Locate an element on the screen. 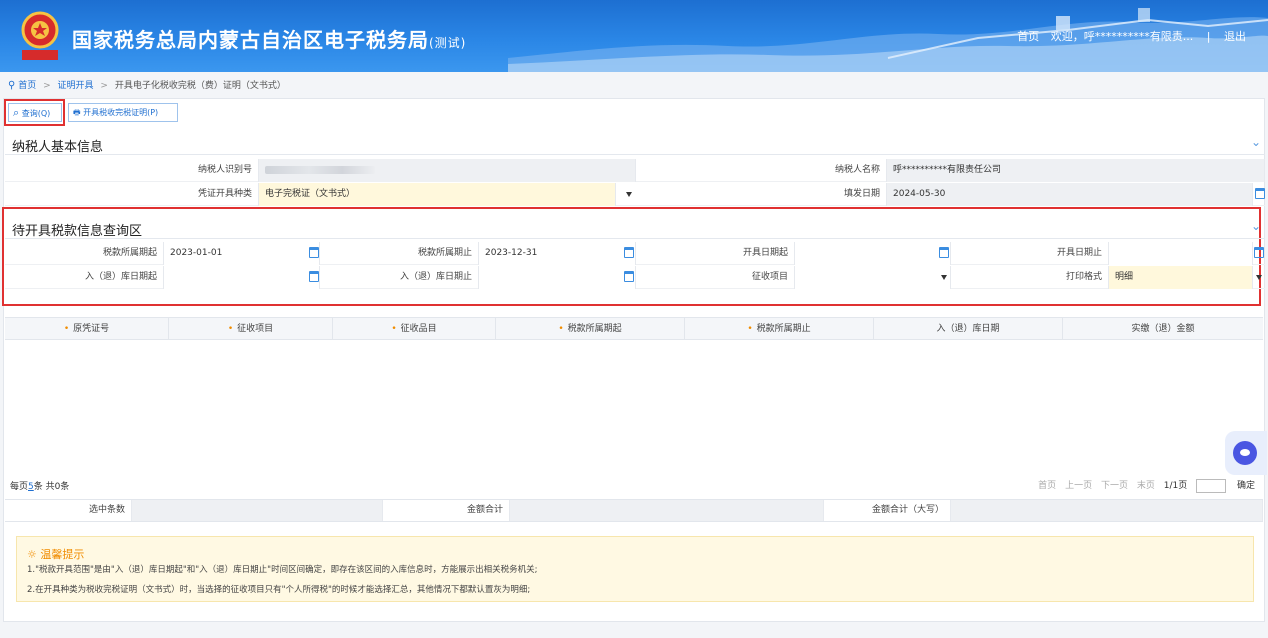 The height and width of the screenshot is (638, 1268). breadcrumb: ⚲ 首页 > 证明开具 > 开具电子化税收完税（费）证明（文书式） is located at coordinates (147, 84).